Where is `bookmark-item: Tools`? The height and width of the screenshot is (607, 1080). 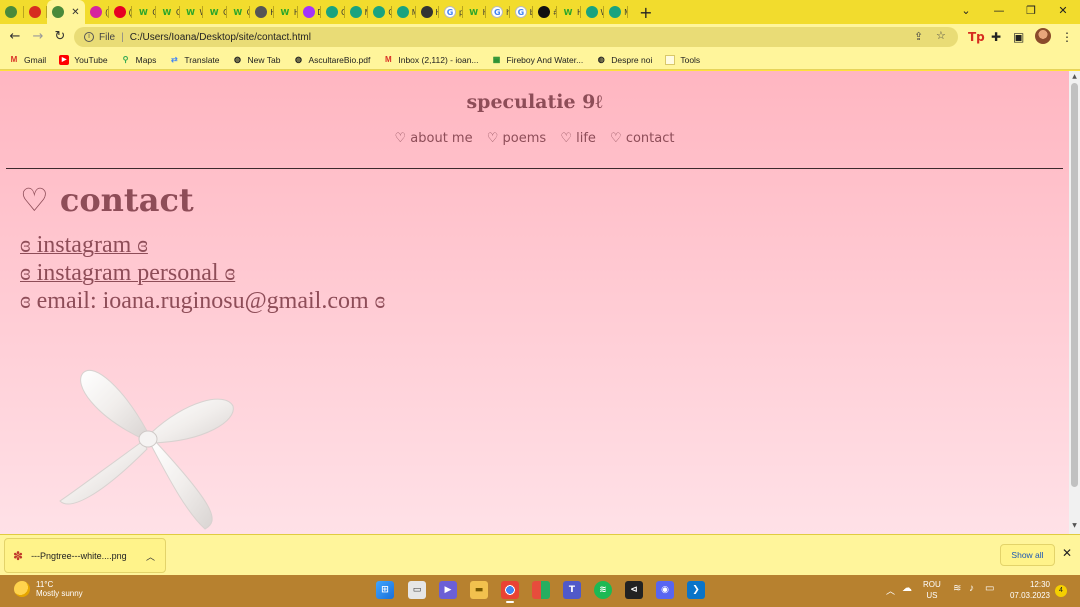 bookmark-item: Tools is located at coordinates (683, 59).